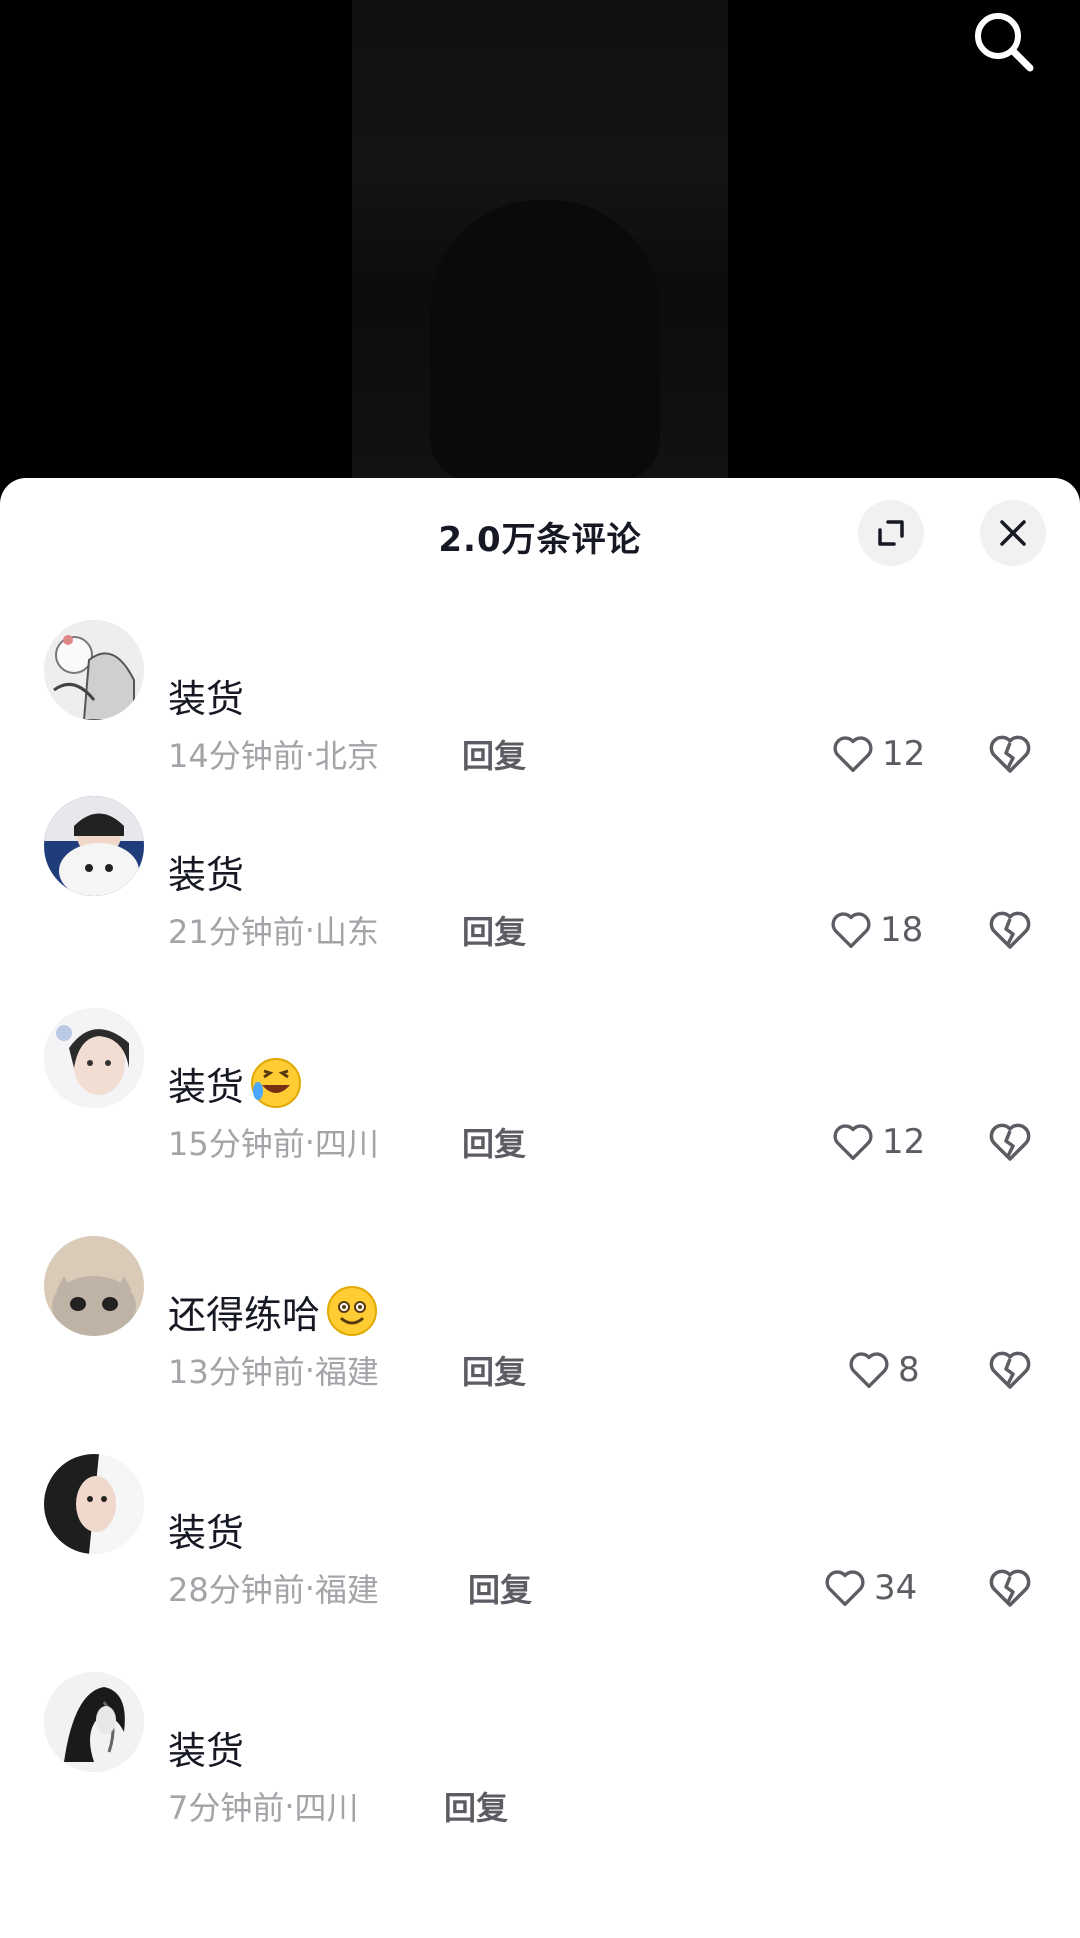  I want to click on like-button: 34, so click(869, 1588).